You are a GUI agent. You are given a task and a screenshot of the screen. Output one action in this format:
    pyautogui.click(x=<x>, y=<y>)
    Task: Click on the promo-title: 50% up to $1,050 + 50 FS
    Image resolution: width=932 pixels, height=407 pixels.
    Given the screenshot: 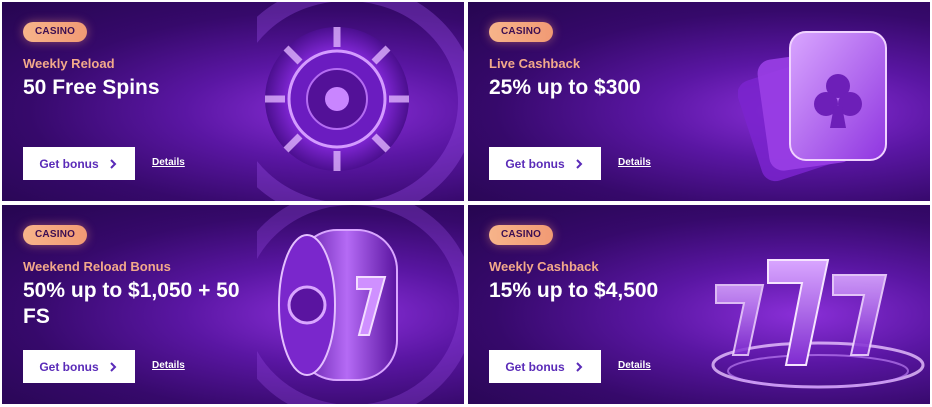 What is the action you would take?
    pyautogui.click(x=131, y=303)
    